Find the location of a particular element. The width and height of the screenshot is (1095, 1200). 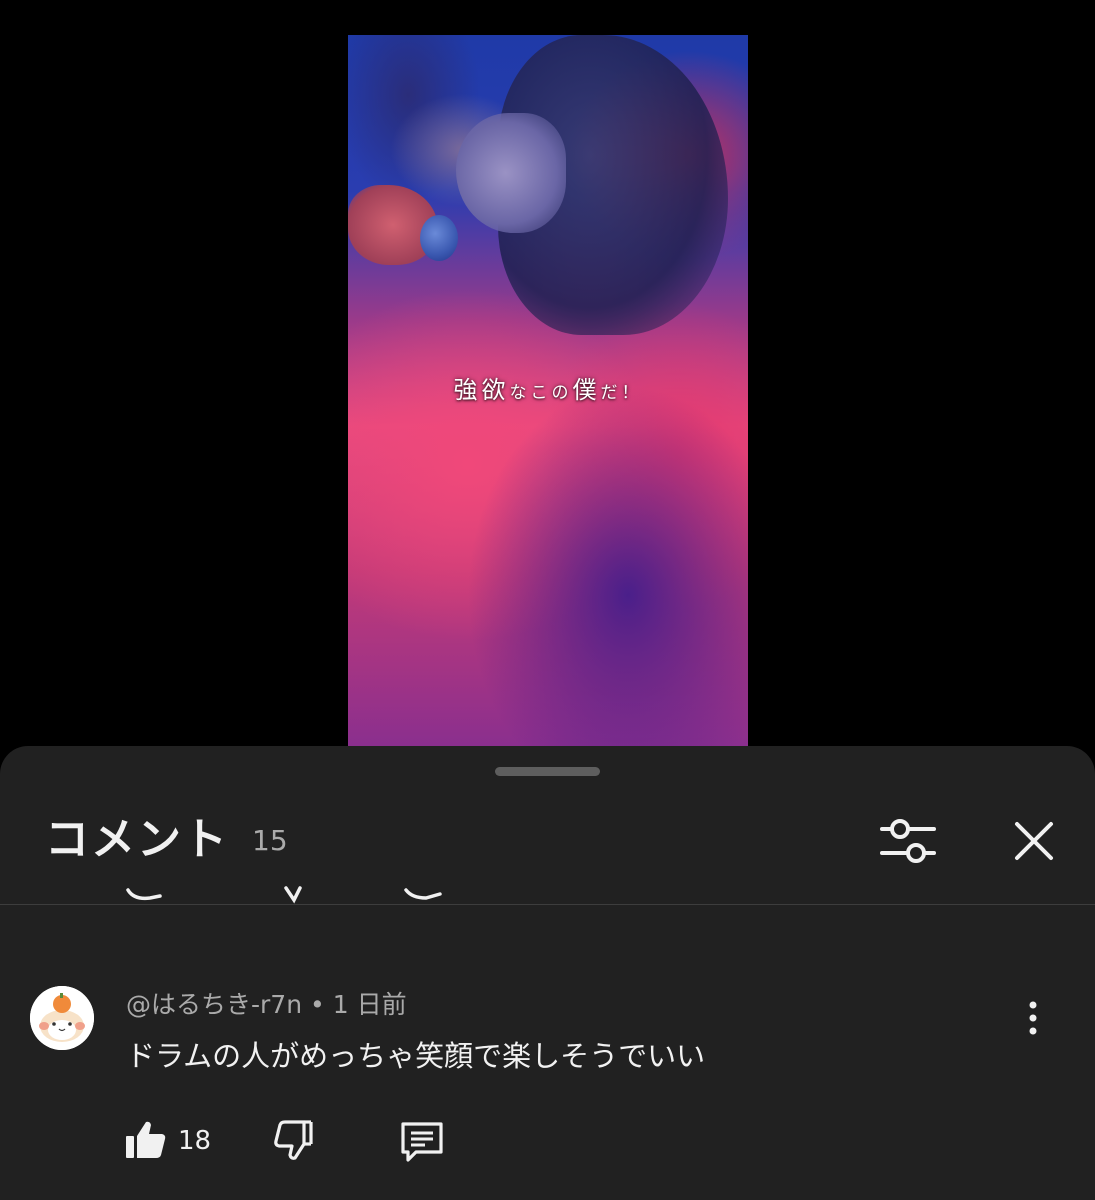

dislike-button is located at coordinates (292, 1140).